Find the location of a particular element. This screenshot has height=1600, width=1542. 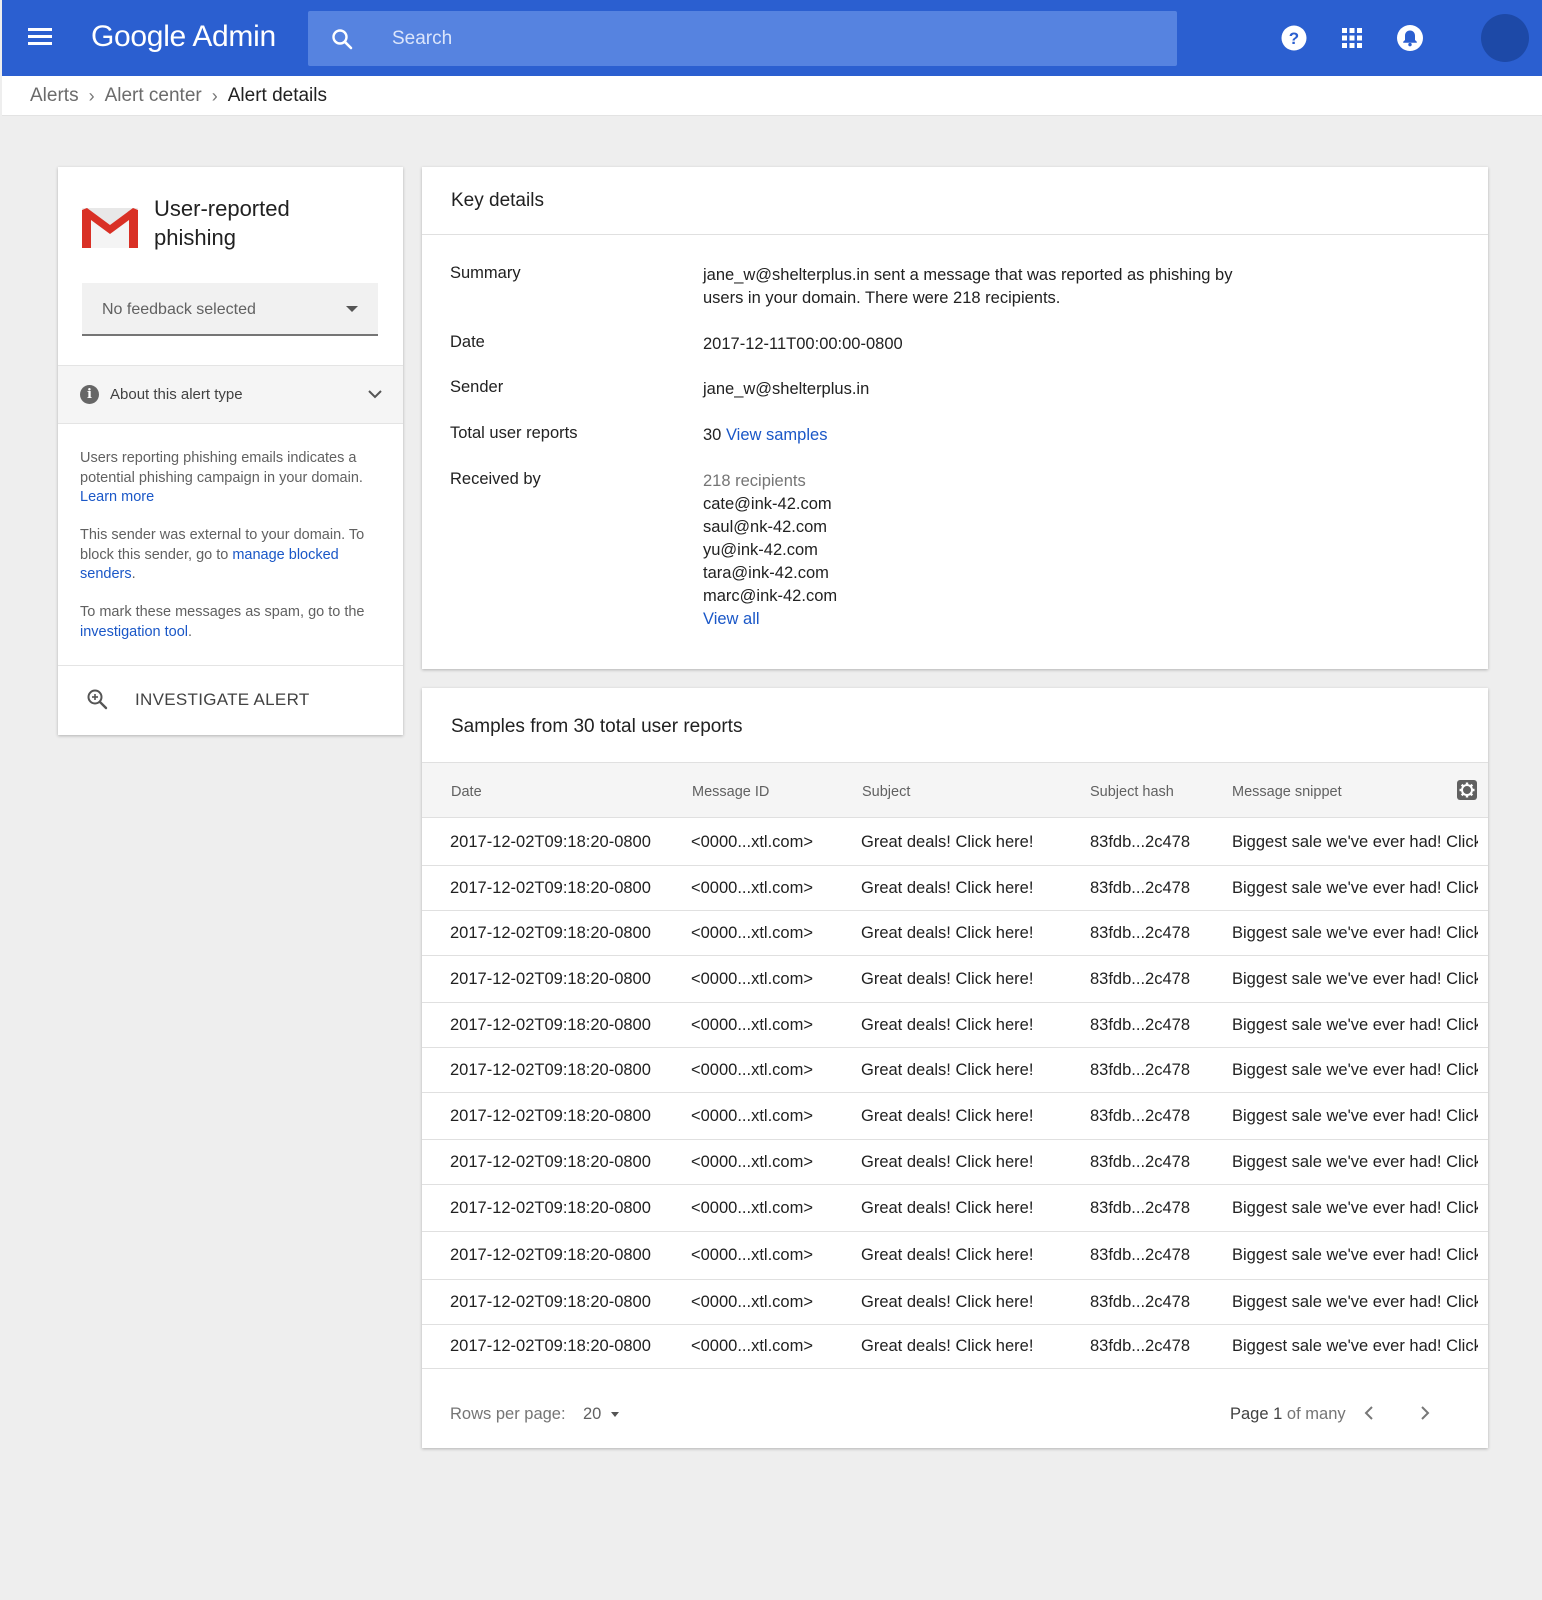

feedback-value: No feedback selected is located at coordinates (179, 309).